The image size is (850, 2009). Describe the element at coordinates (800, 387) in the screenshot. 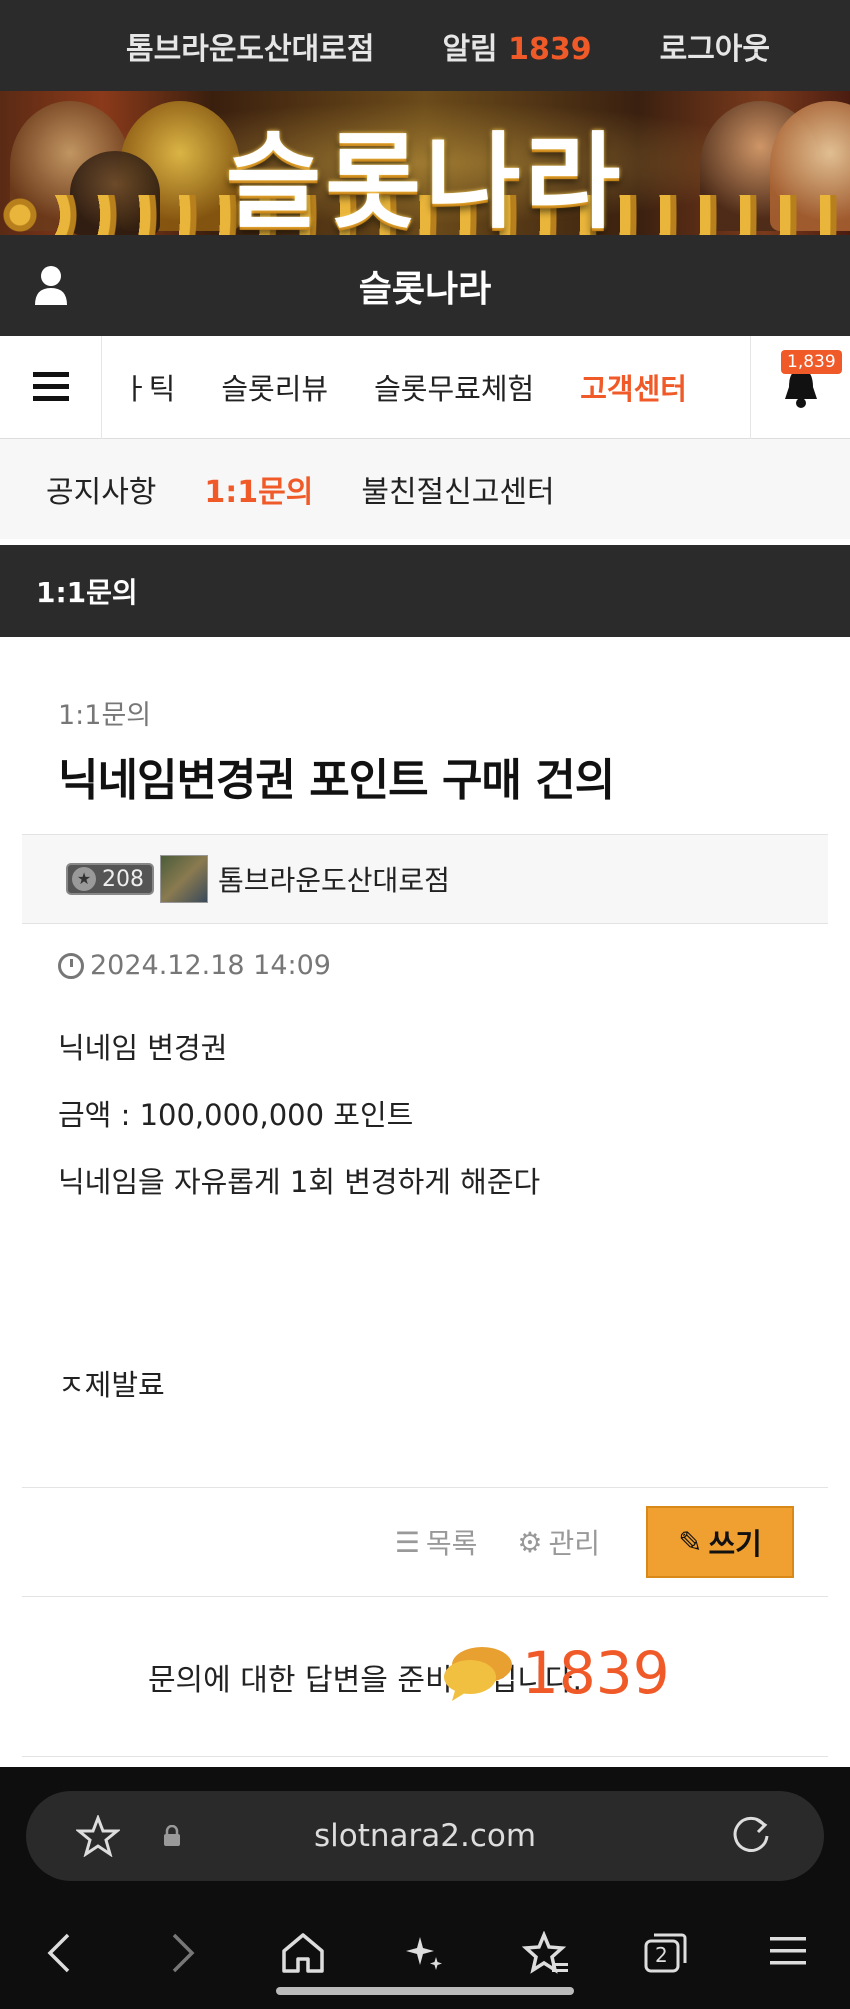

I see `notification-button: 1,839` at that location.